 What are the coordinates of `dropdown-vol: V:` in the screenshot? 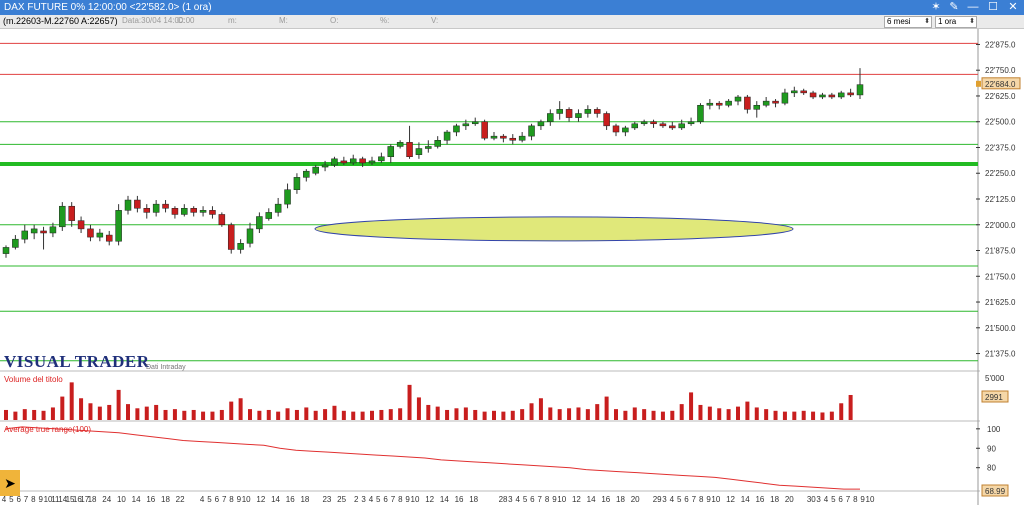 It's located at (434, 21).